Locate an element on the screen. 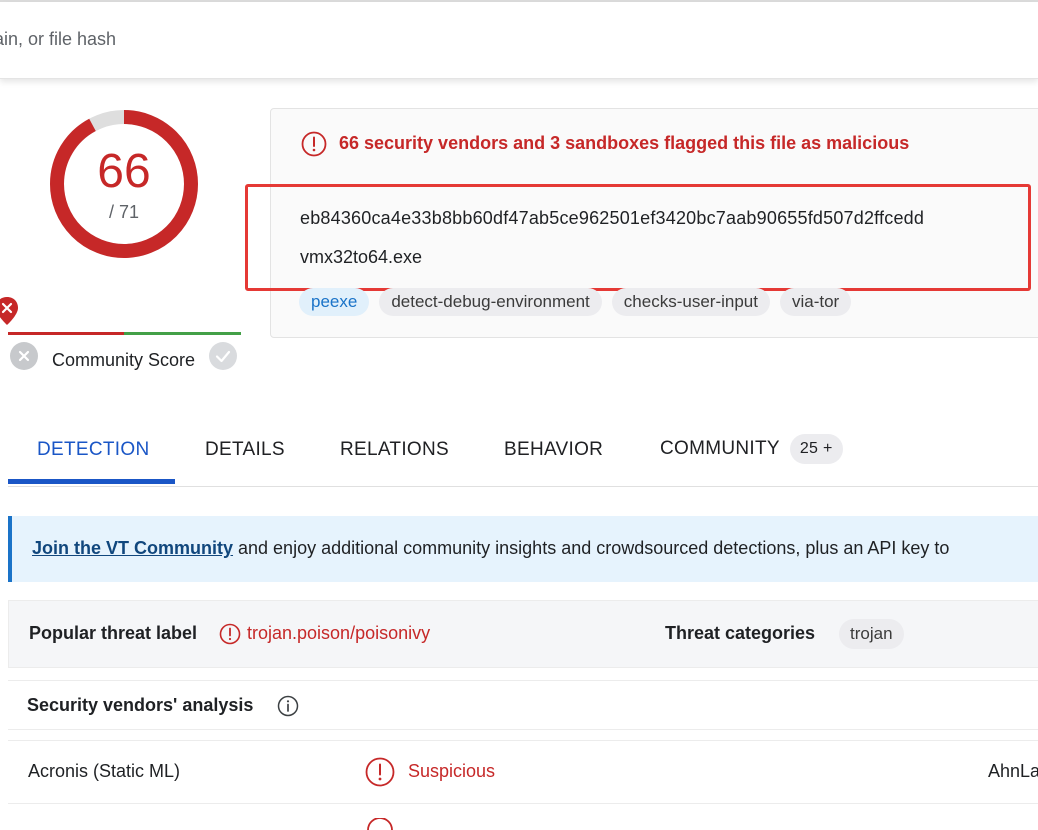 This screenshot has width=1038, height=830. tab-behavior: BEHAVIOR is located at coordinates (553, 455).